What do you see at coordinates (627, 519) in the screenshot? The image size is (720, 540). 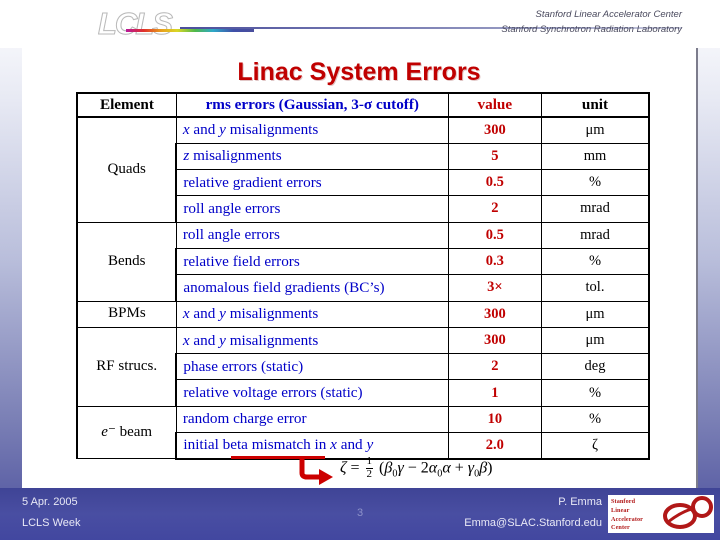 I see `slac-badge-line-3: Accelerator` at bounding box center [627, 519].